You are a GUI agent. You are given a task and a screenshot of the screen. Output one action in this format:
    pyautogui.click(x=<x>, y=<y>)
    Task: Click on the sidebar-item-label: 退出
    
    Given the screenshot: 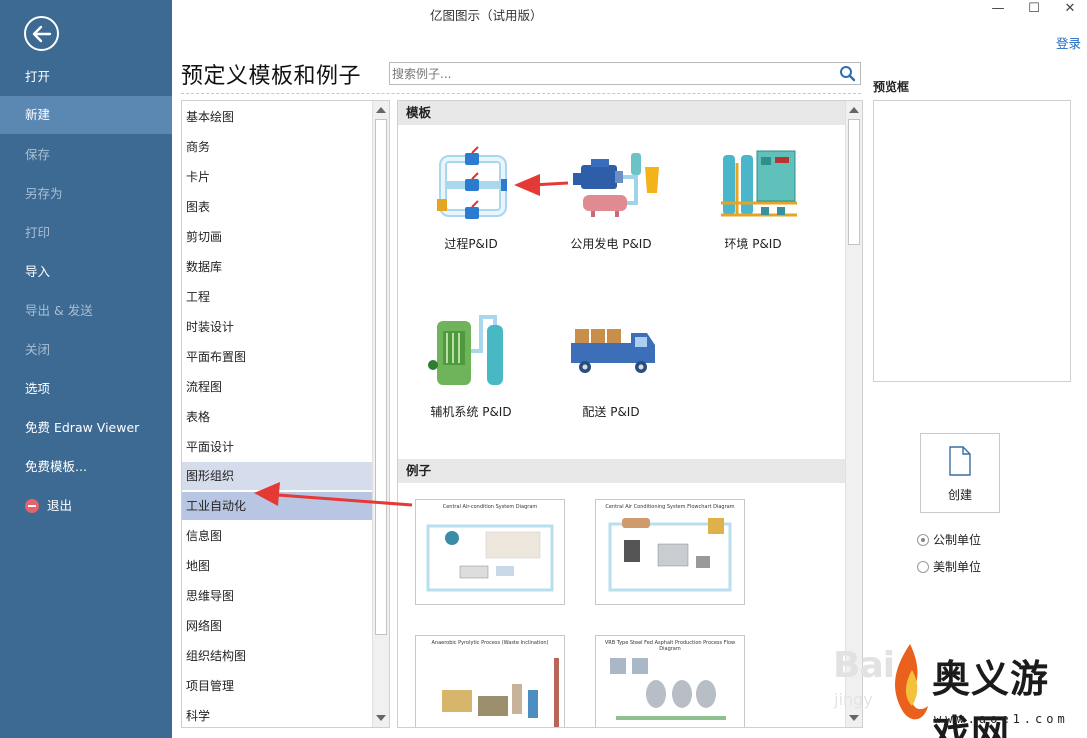 What is the action you would take?
    pyautogui.click(x=60, y=505)
    